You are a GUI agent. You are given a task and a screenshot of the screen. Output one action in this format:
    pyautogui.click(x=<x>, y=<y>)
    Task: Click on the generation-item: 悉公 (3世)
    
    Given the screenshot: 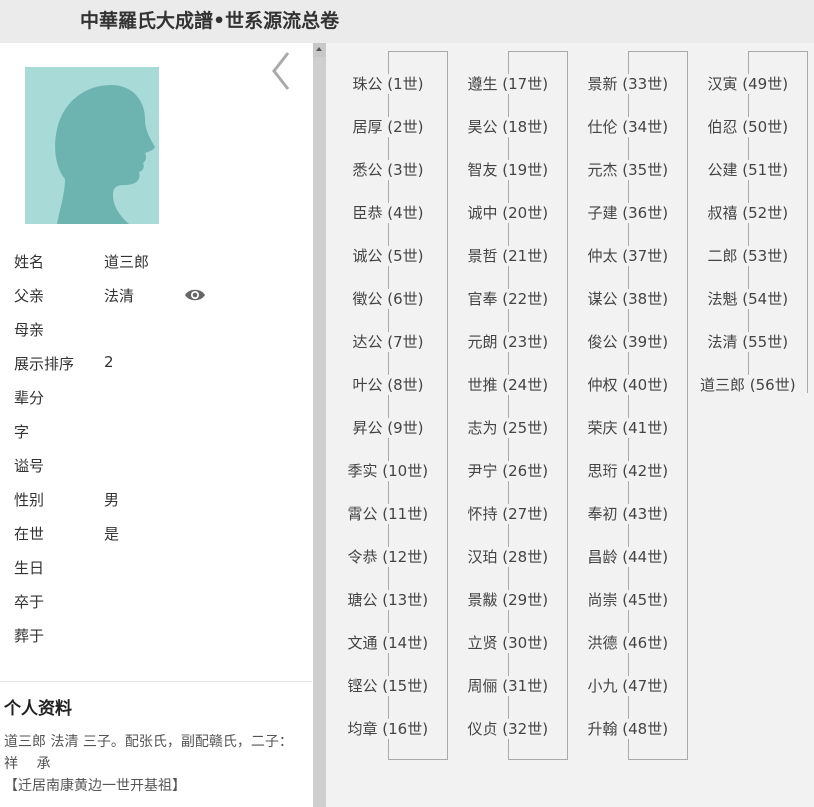 What is the action you would take?
    pyautogui.click(x=388, y=170)
    